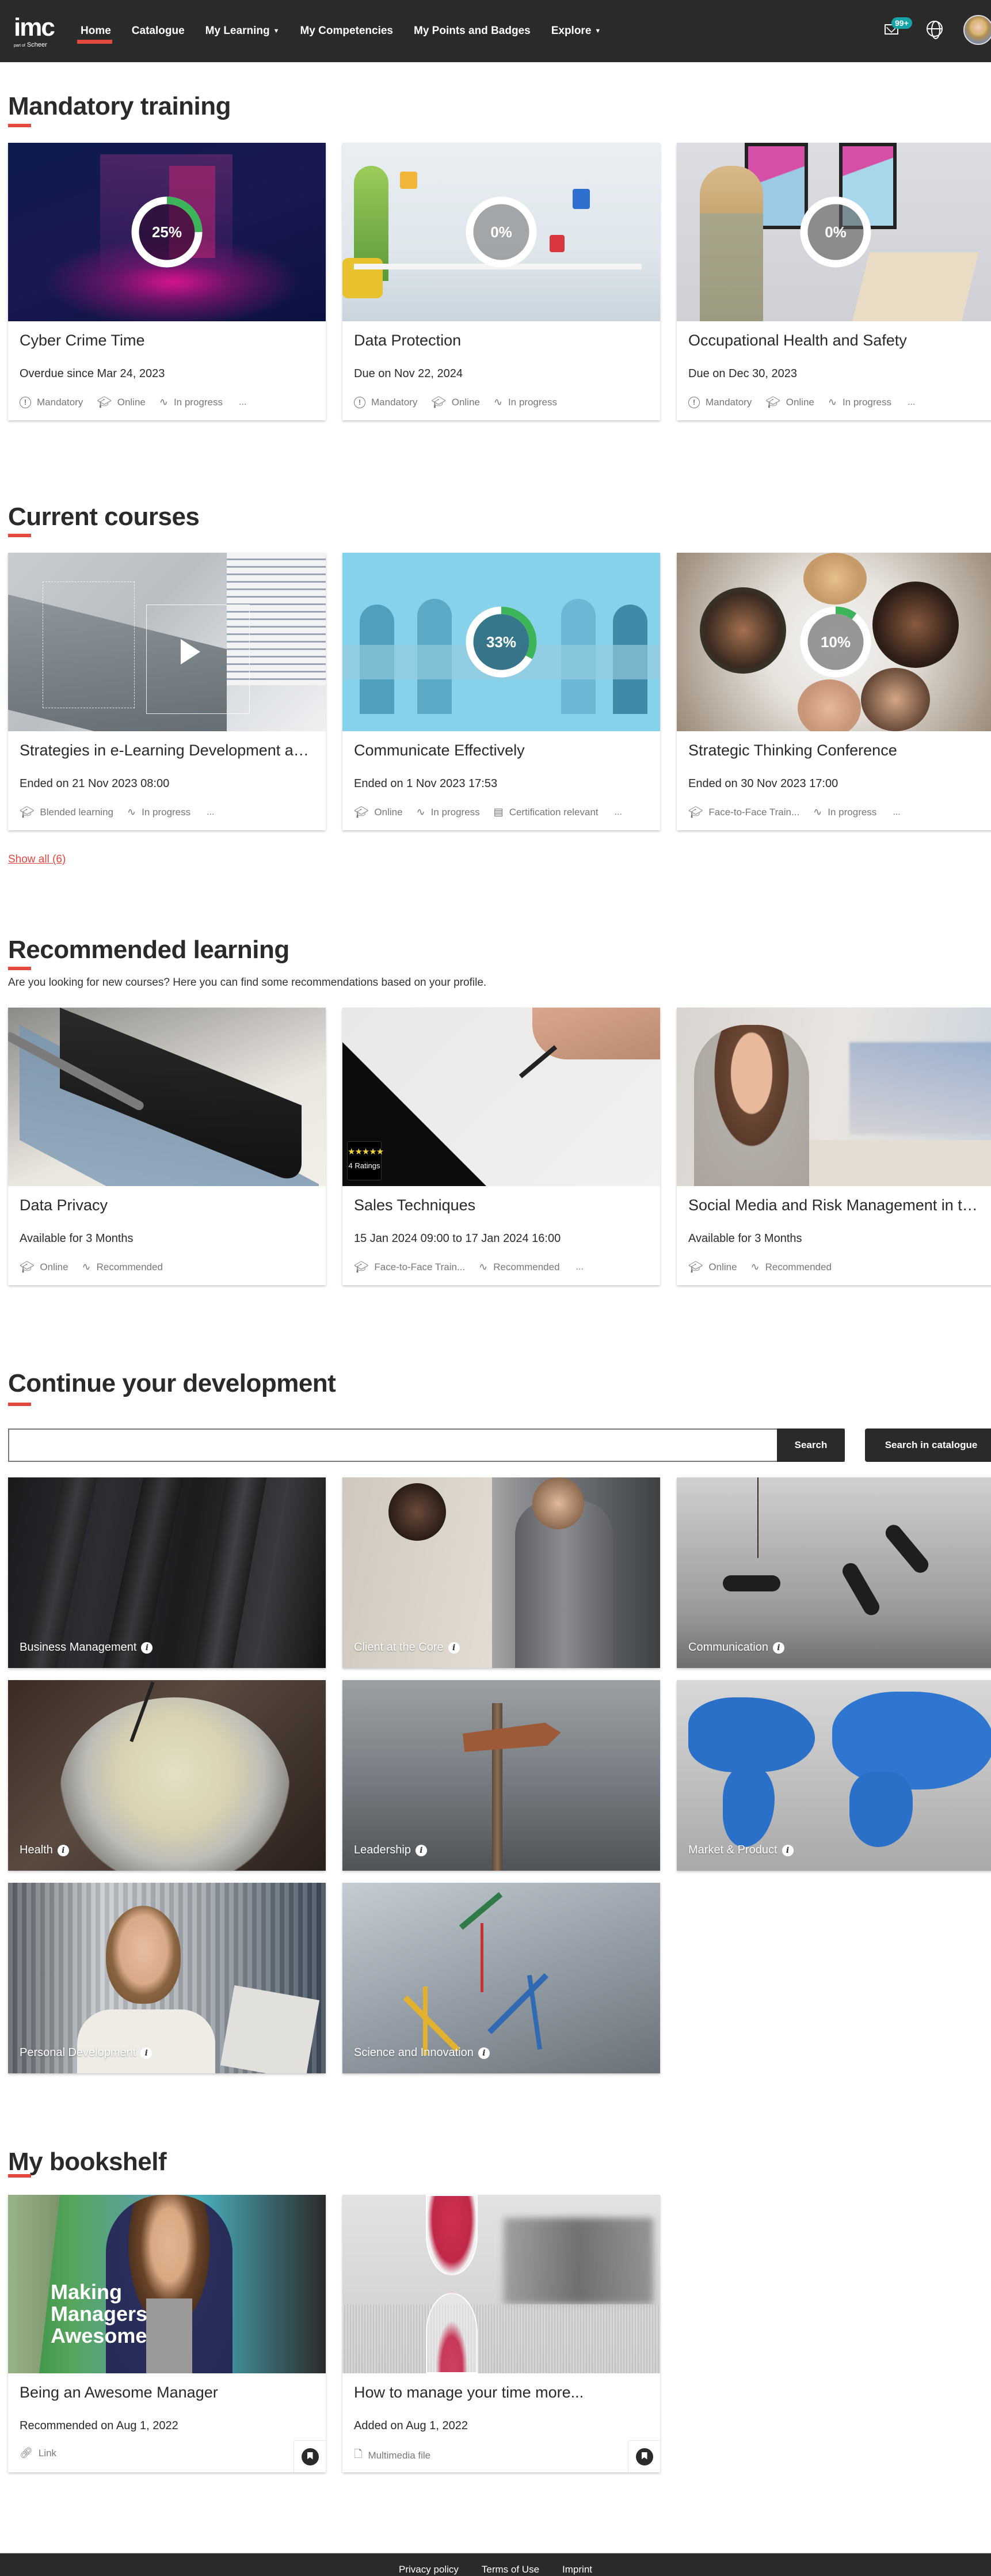 The image size is (991, 2576). I want to click on category-tile-business-management: Business Management i, so click(167, 1573).